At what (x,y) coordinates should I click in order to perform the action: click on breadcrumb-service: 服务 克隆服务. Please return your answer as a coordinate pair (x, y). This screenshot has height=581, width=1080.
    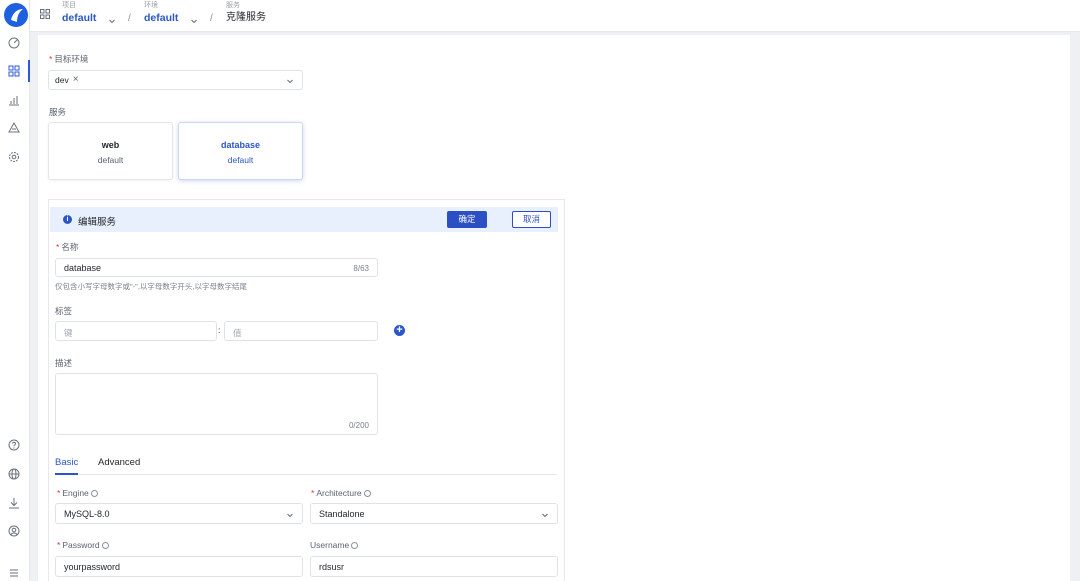
    Looking at the image, I should click on (246, 13).